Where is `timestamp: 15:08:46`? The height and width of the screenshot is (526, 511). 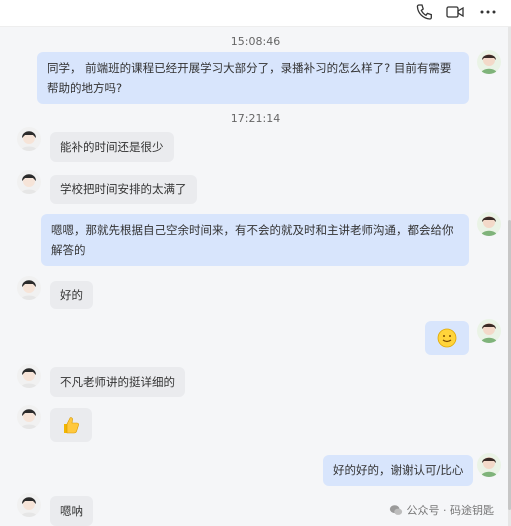 timestamp: 15:08:46 is located at coordinates (255, 41).